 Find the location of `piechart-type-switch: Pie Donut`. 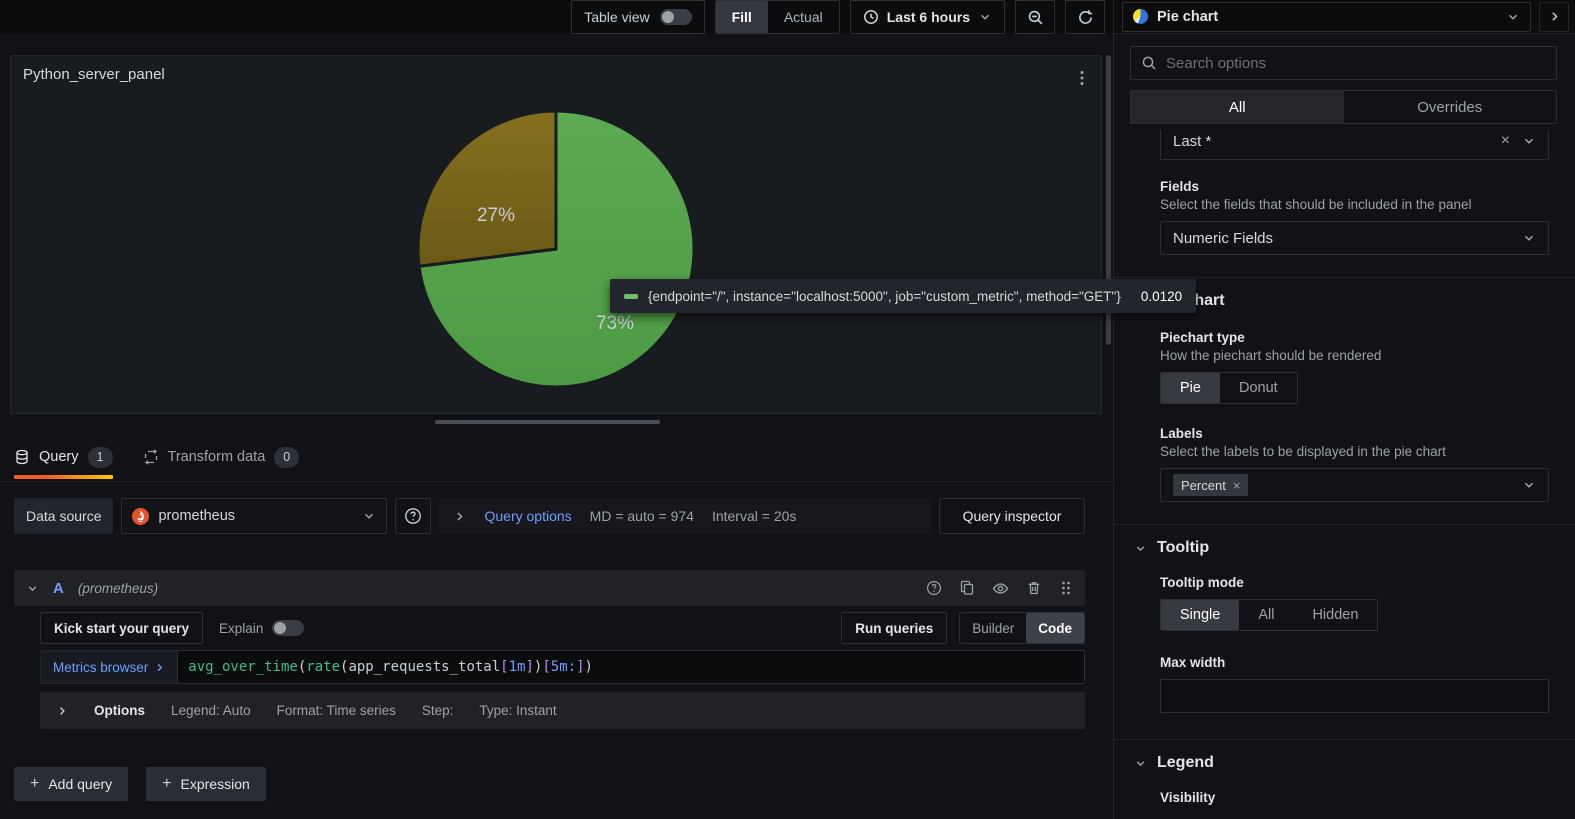

piechart-type-switch: Pie Donut is located at coordinates (1229, 388).